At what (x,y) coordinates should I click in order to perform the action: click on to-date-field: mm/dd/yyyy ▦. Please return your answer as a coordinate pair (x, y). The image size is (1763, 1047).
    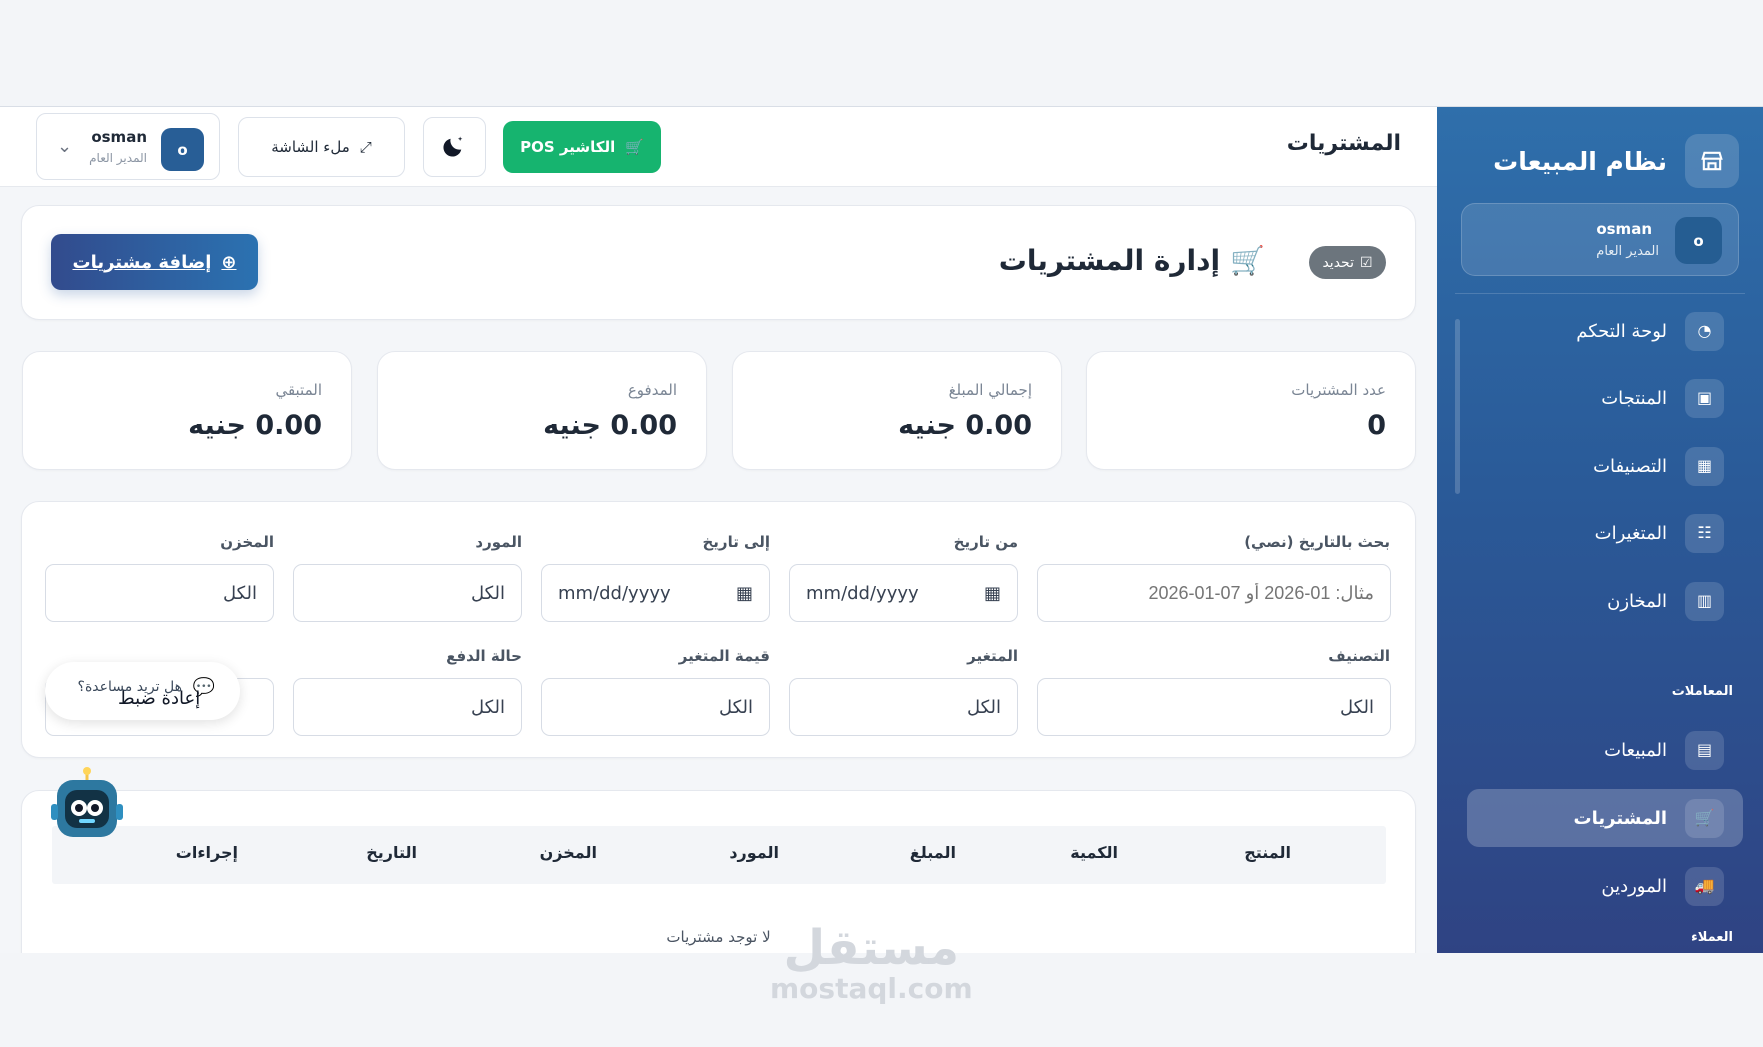
    Looking at the image, I should click on (655, 593).